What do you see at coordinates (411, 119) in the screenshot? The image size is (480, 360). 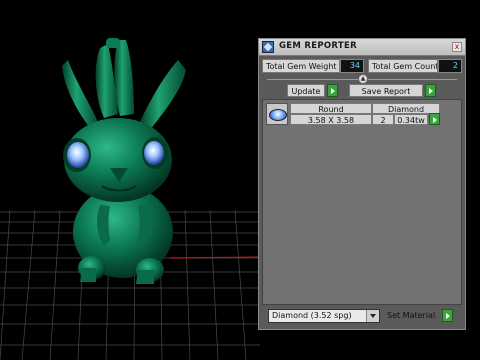 I see `gem-weight-cell: 0.34tw` at bounding box center [411, 119].